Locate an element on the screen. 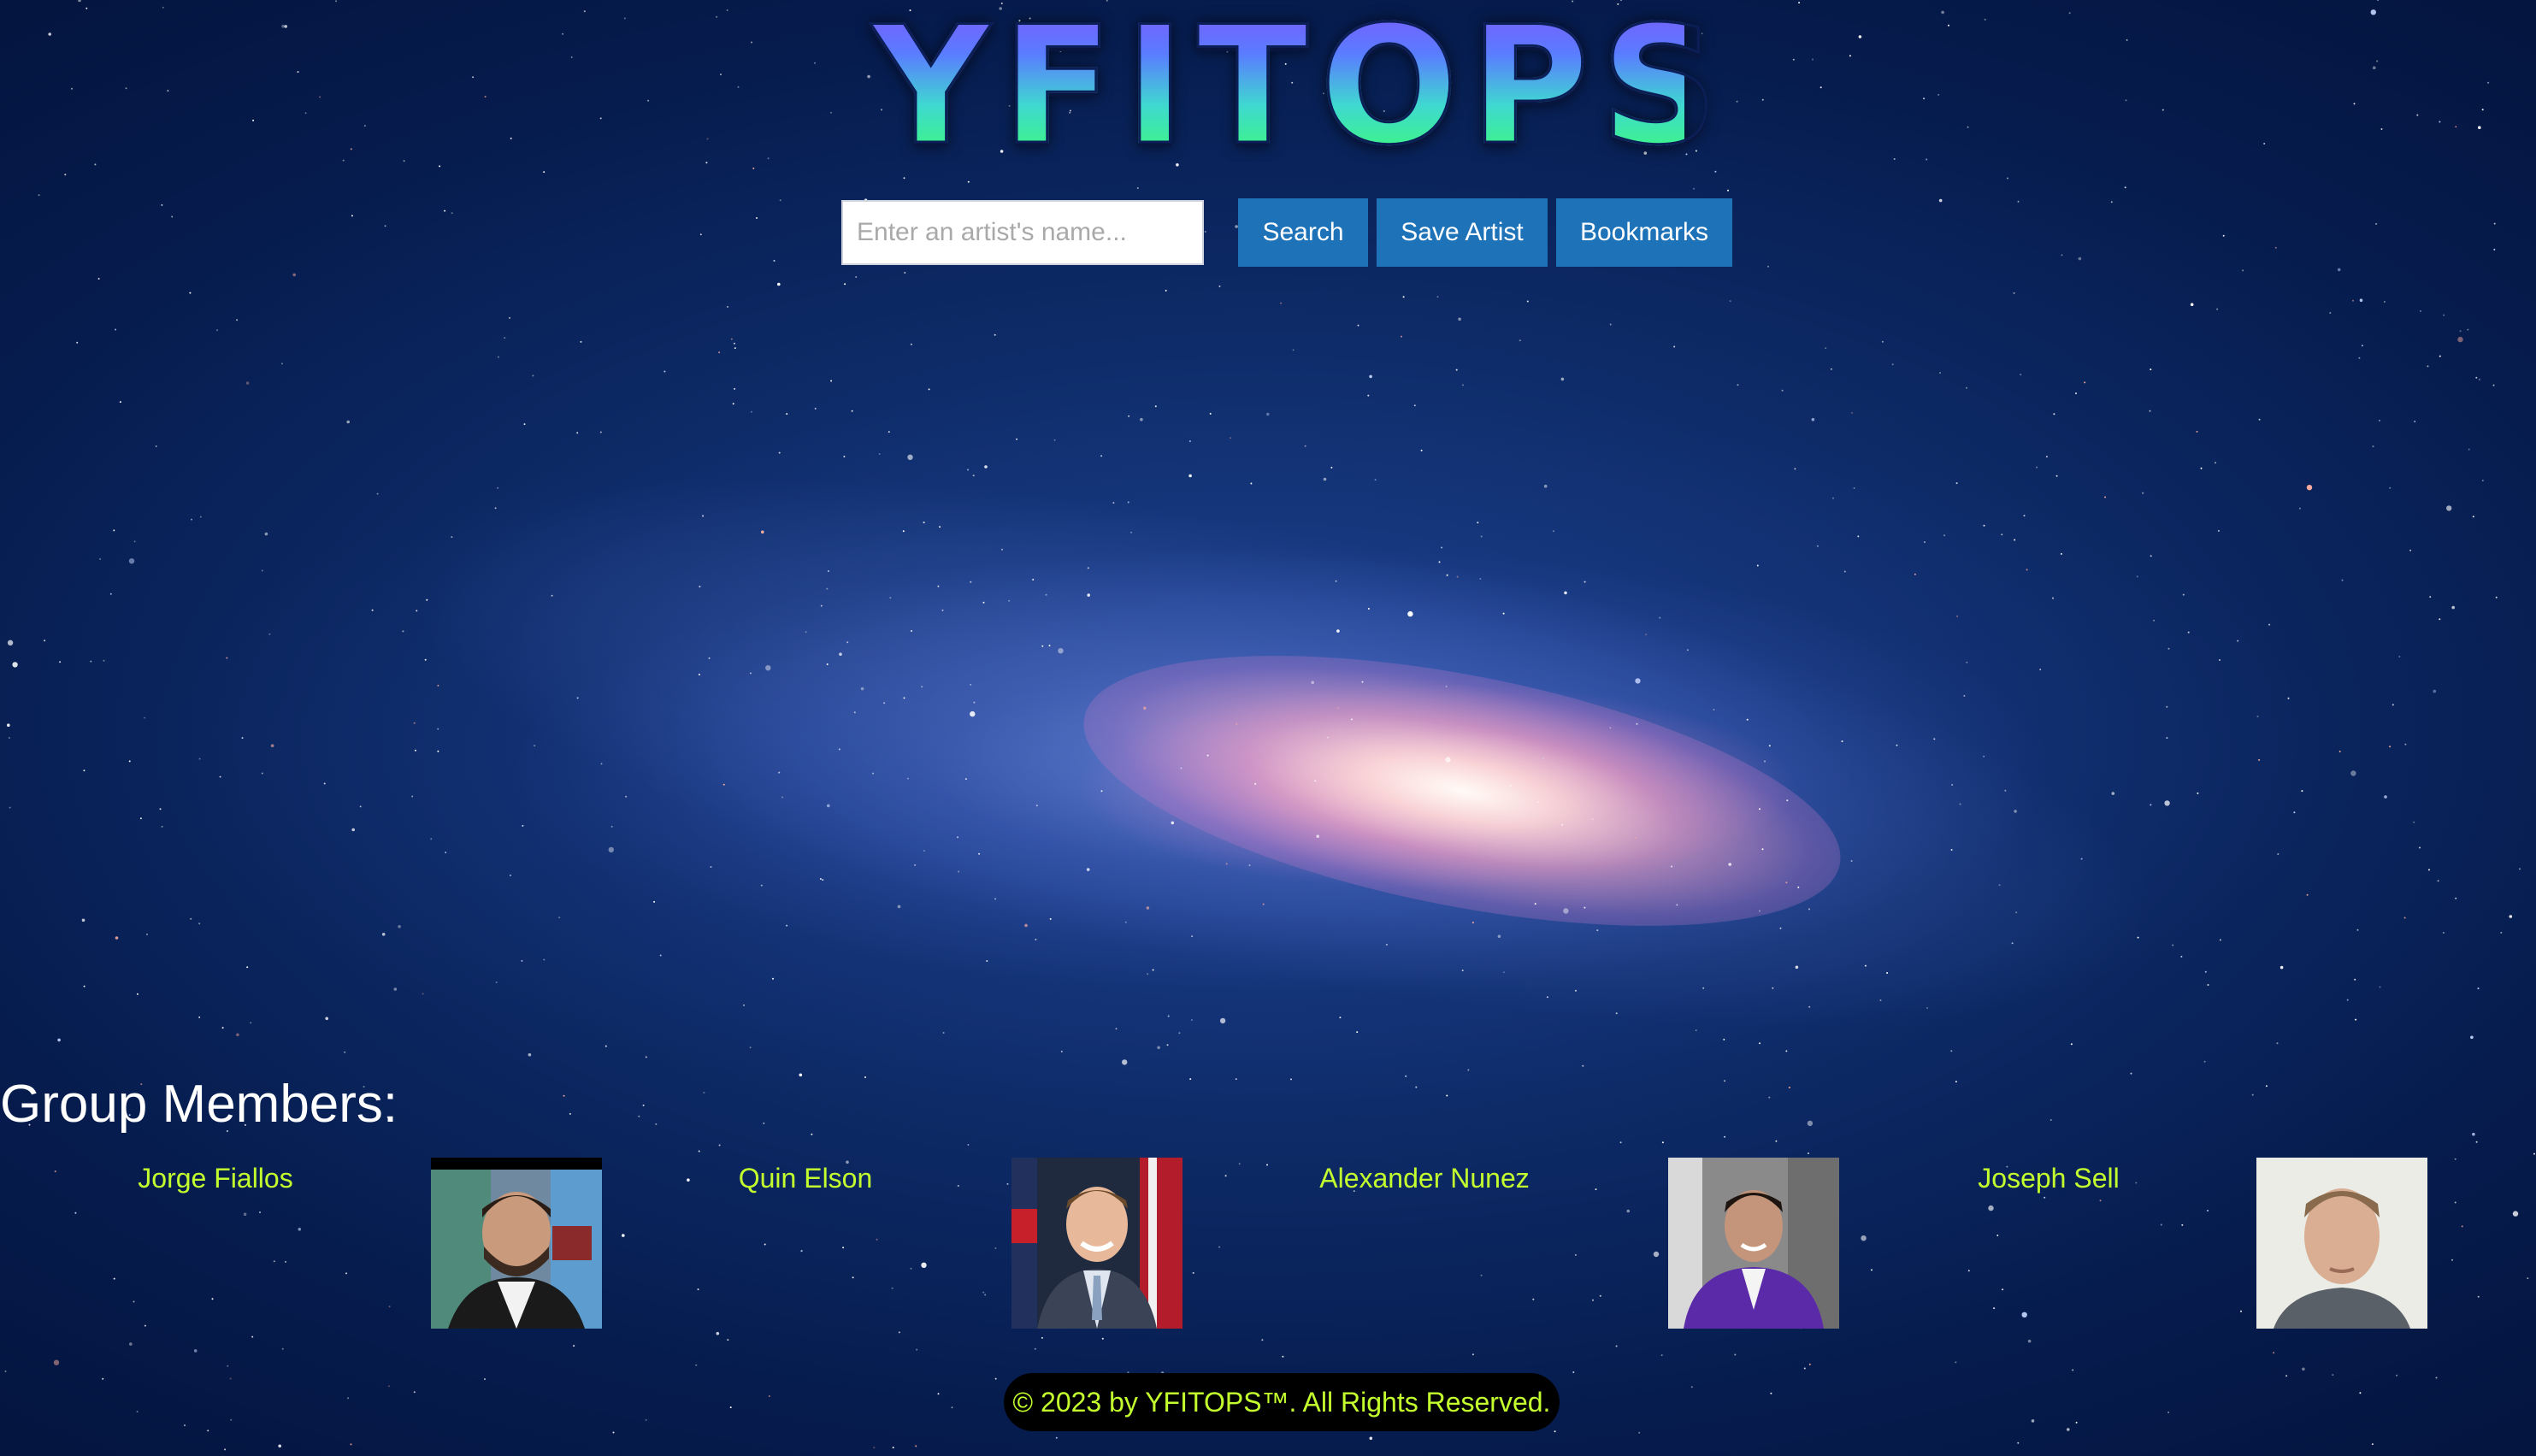 The height and width of the screenshot is (1456, 2536). member-name-joseph-sell: Joseph Sell is located at coordinates (2049, 1178).